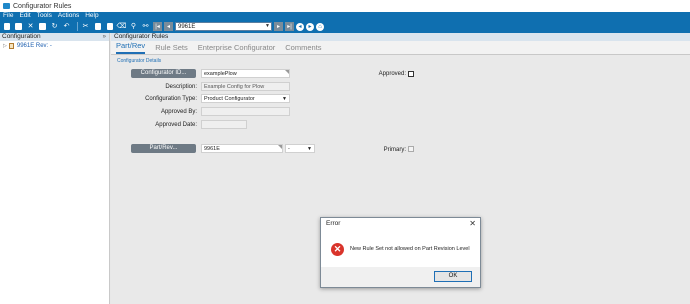 This screenshot has width=690, height=304. What do you see at coordinates (131, 47) in the screenshot?
I see `tab-part-rev: Part/Rev` at bounding box center [131, 47].